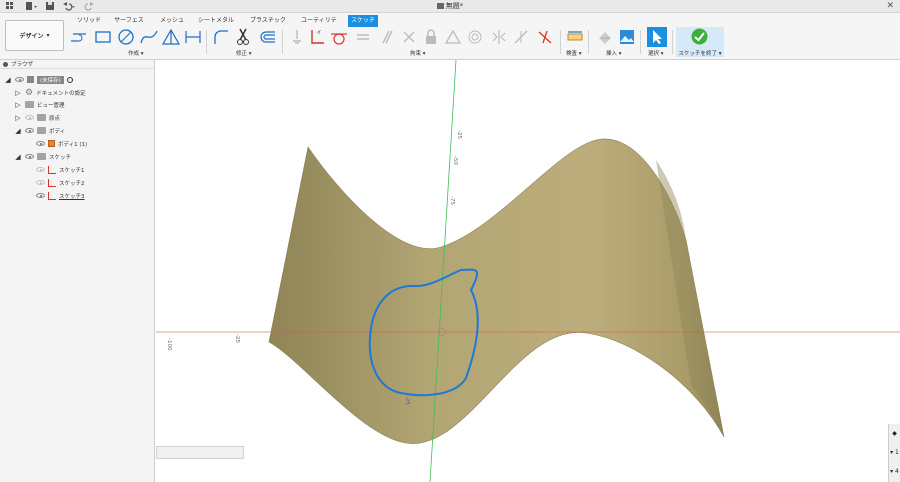 The image size is (900, 482). What do you see at coordinates (605, 37) in the screenshot?
I see `insert-derive-icon` at bounding box center [605, 37].